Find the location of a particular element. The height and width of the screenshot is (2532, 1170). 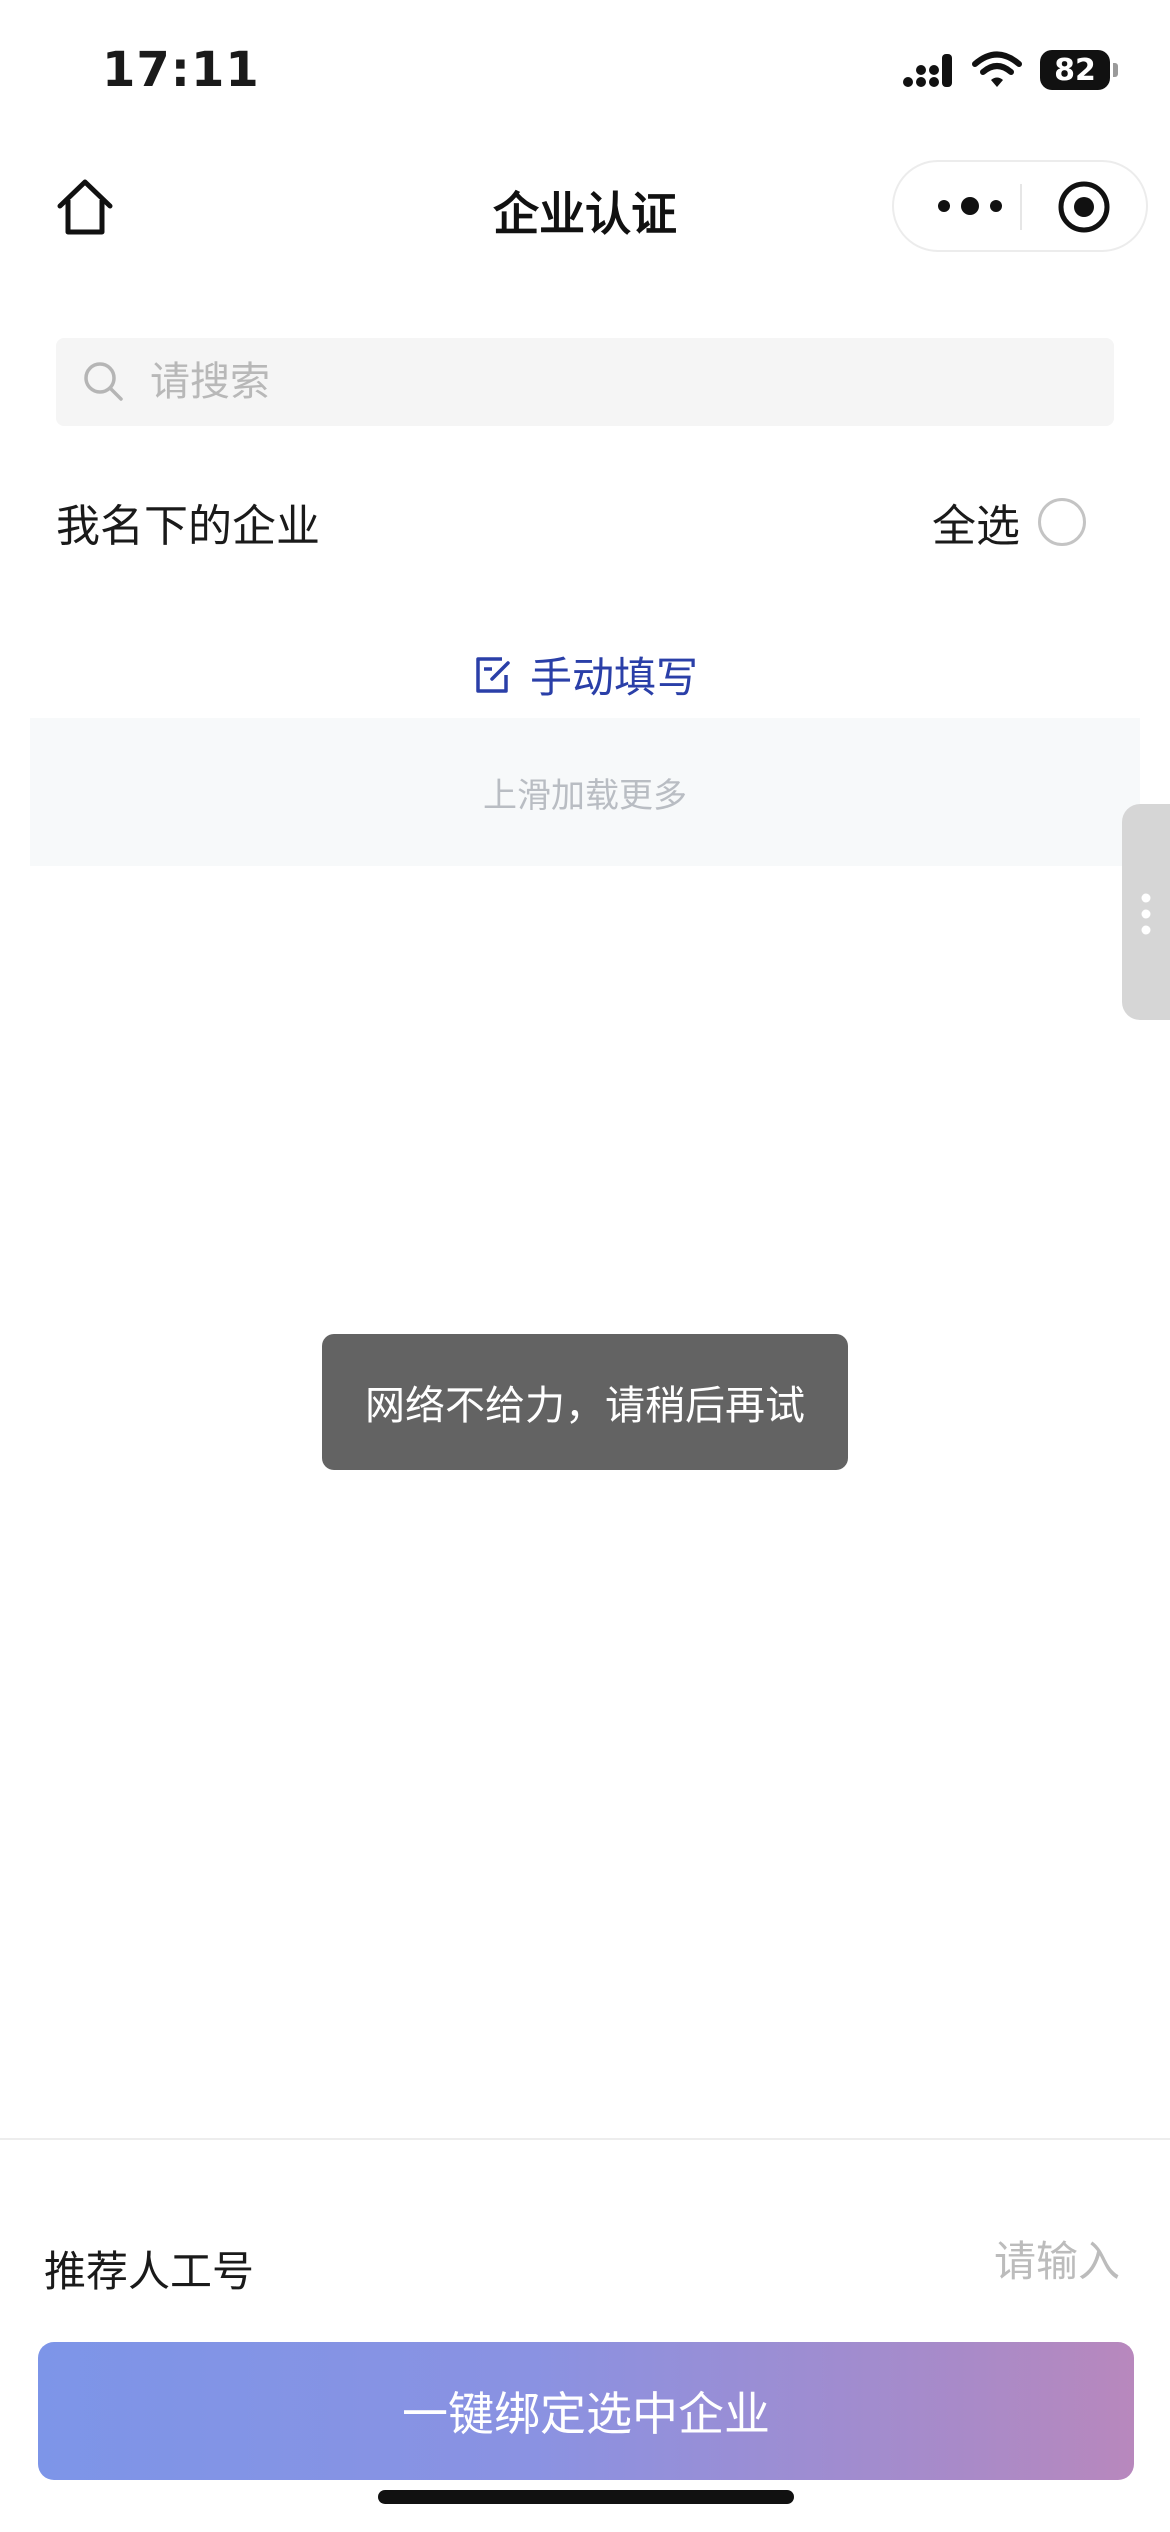

load-more-hint: 上滑加载更多 is located at coordinates (585, 792).